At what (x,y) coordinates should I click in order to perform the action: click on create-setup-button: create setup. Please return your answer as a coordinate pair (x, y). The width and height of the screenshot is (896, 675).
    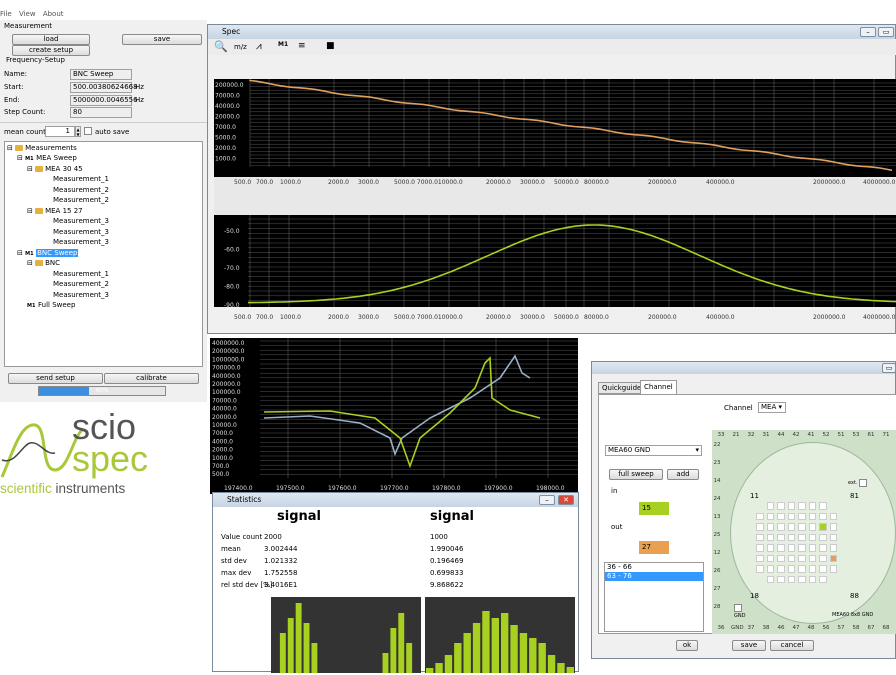
    Looking at the image, I should click on (51, 50).